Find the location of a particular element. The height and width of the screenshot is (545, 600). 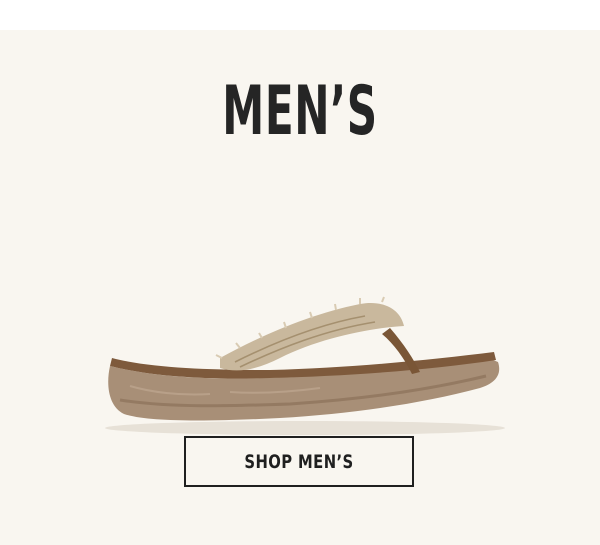

shop-mens-button: SHOP MEN’S is located at coordinates (299, 461).